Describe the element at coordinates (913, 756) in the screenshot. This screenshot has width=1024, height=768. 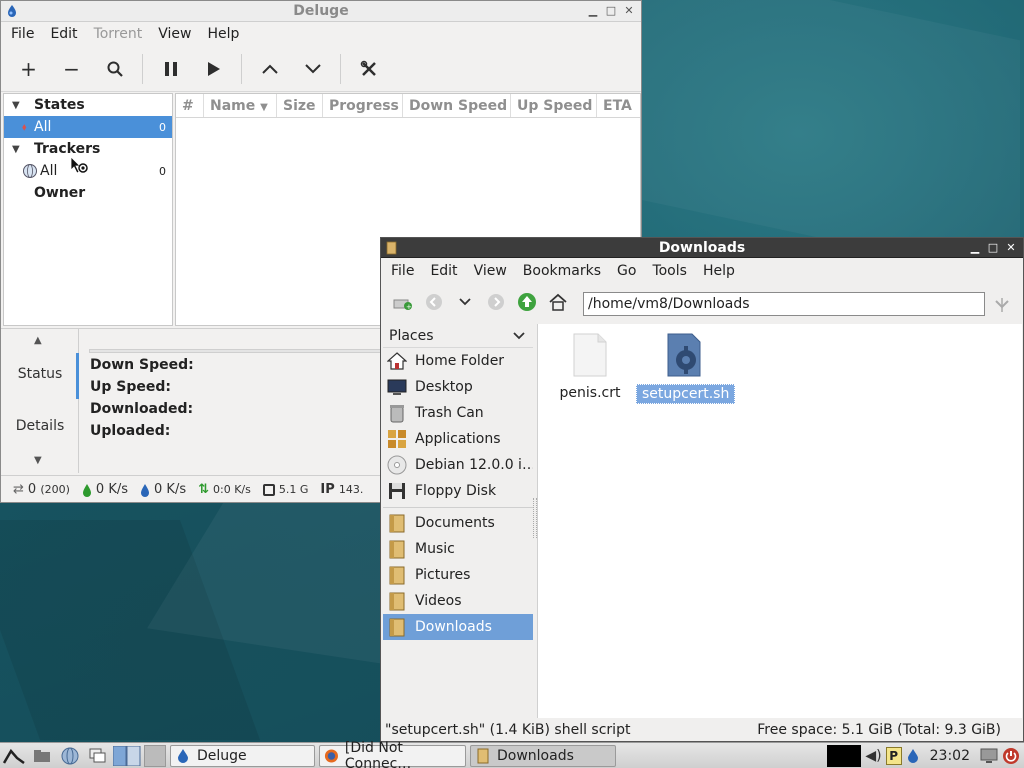
I see `deluge-tray-icon` at that location.